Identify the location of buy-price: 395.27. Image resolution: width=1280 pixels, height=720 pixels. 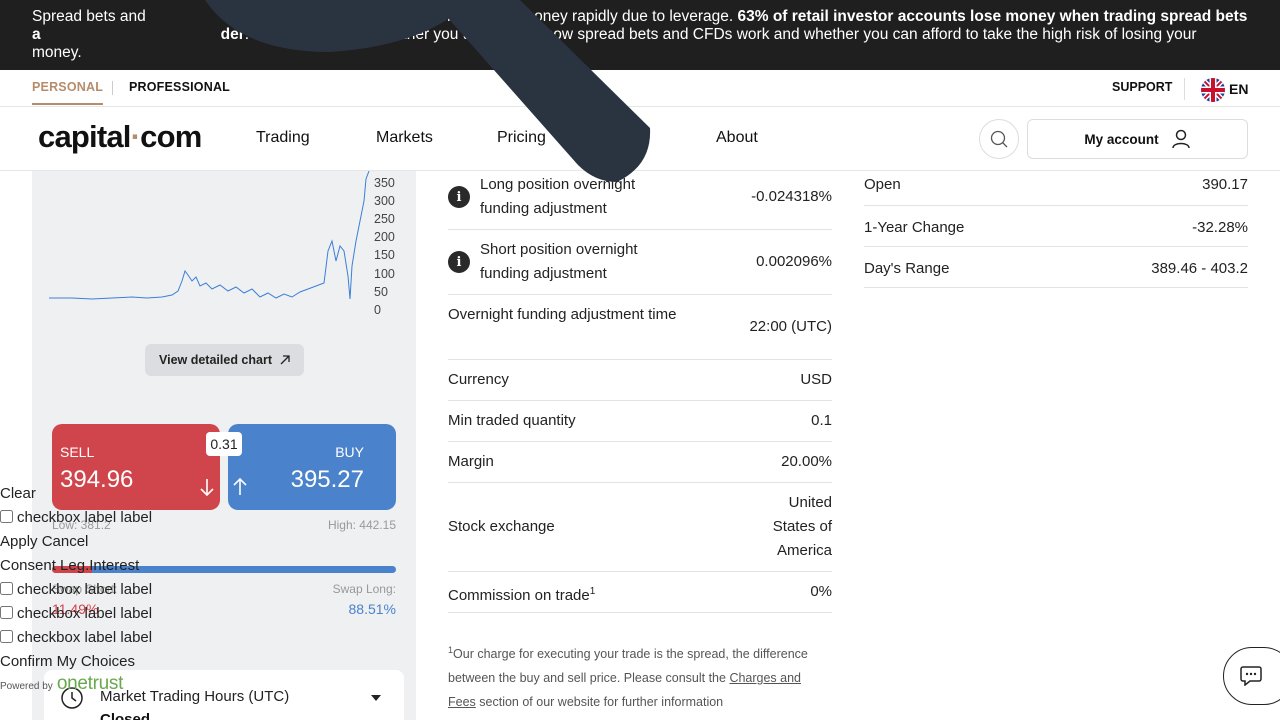
(327, 479).